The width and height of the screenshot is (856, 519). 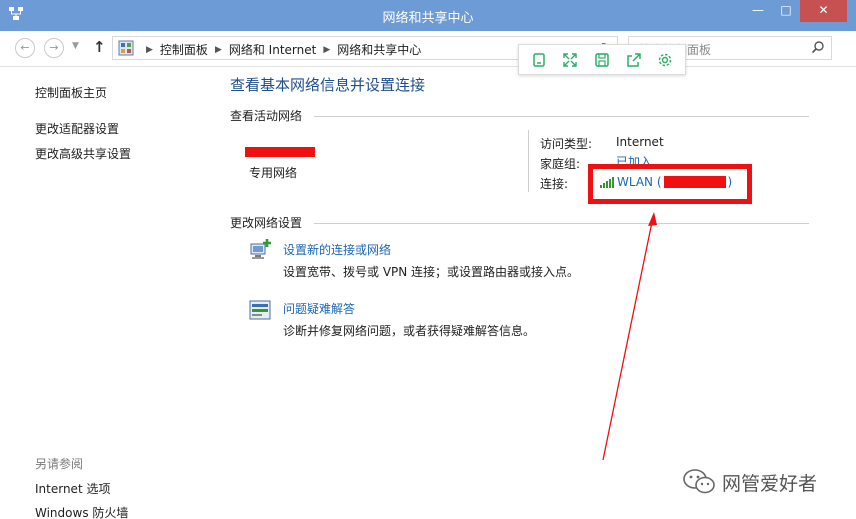 What do you see at coordinates (266, 223) in the screenshot?
I see `change-network-settings-heading: 更改网络设置` at bounding box center [266, 223].